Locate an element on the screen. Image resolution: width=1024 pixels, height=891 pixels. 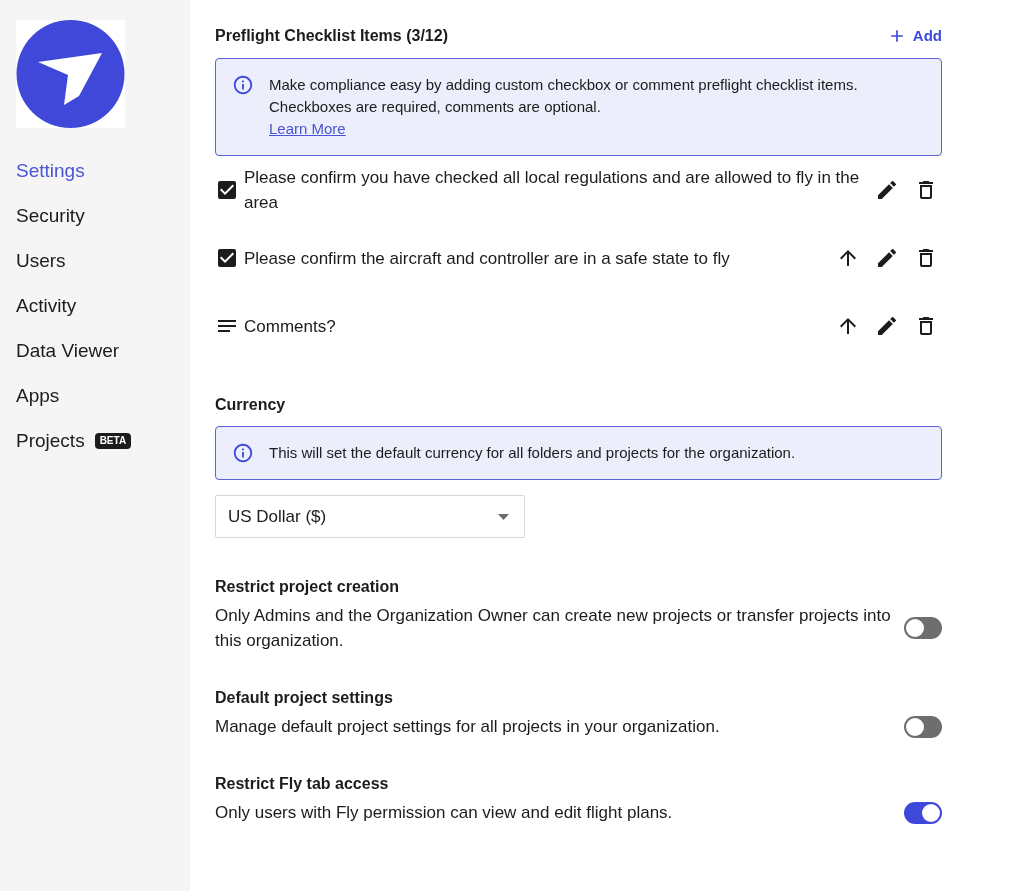
info-text: Checkboxes are required, comments are optional. is located at coordinates (435, 107).